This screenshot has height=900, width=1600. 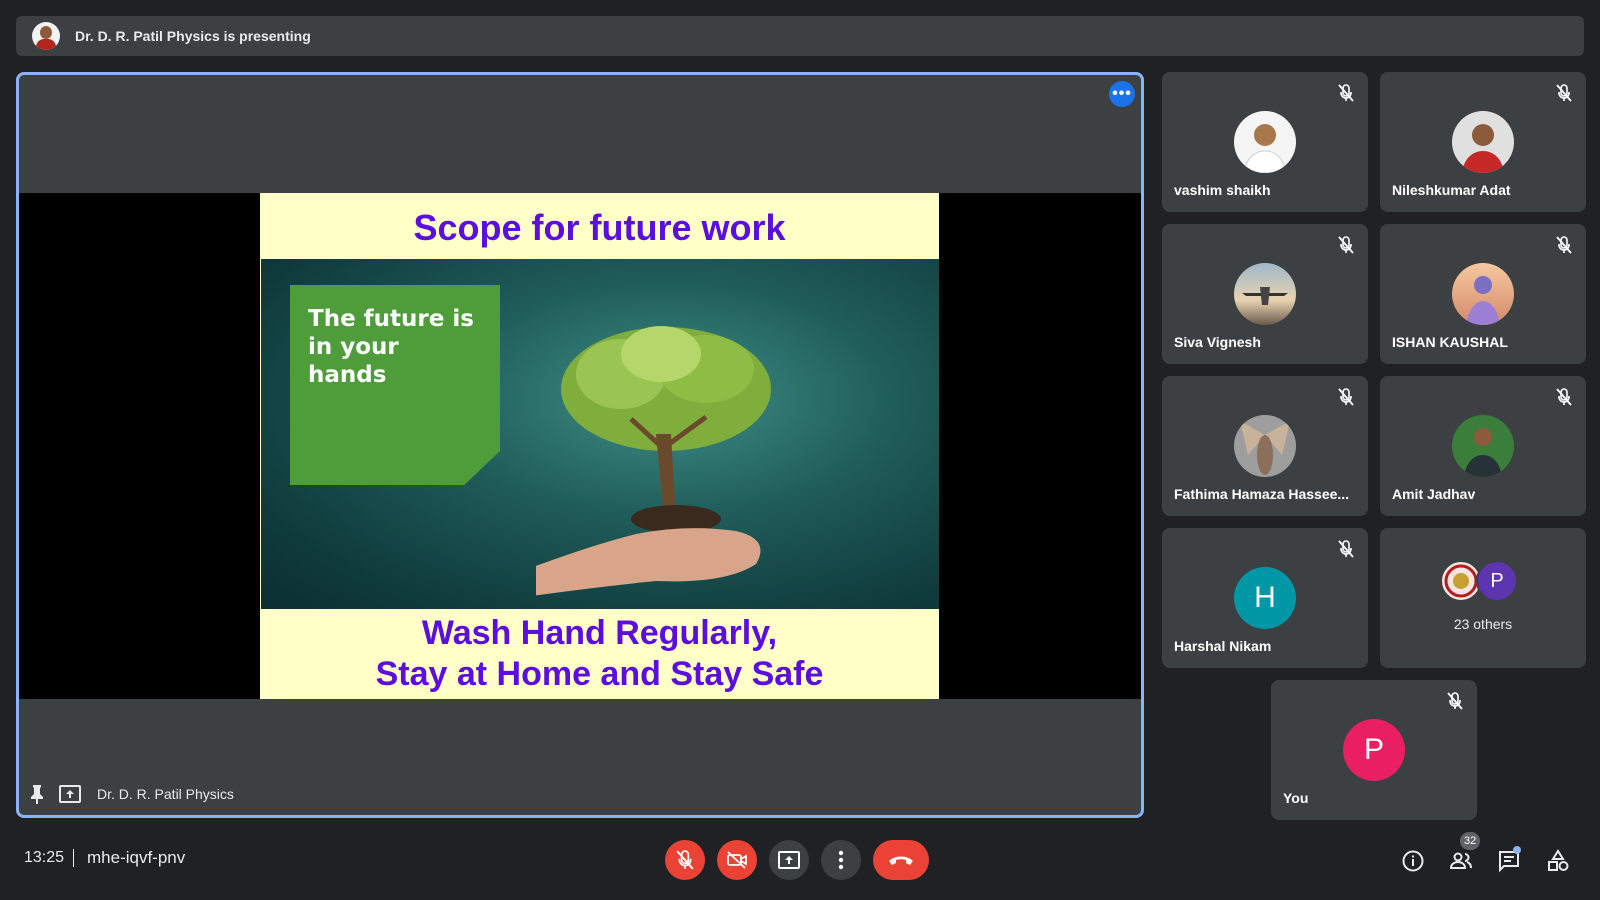 I want to click on participant-tile: vashim shaikh, so click(x=1265, y=142).